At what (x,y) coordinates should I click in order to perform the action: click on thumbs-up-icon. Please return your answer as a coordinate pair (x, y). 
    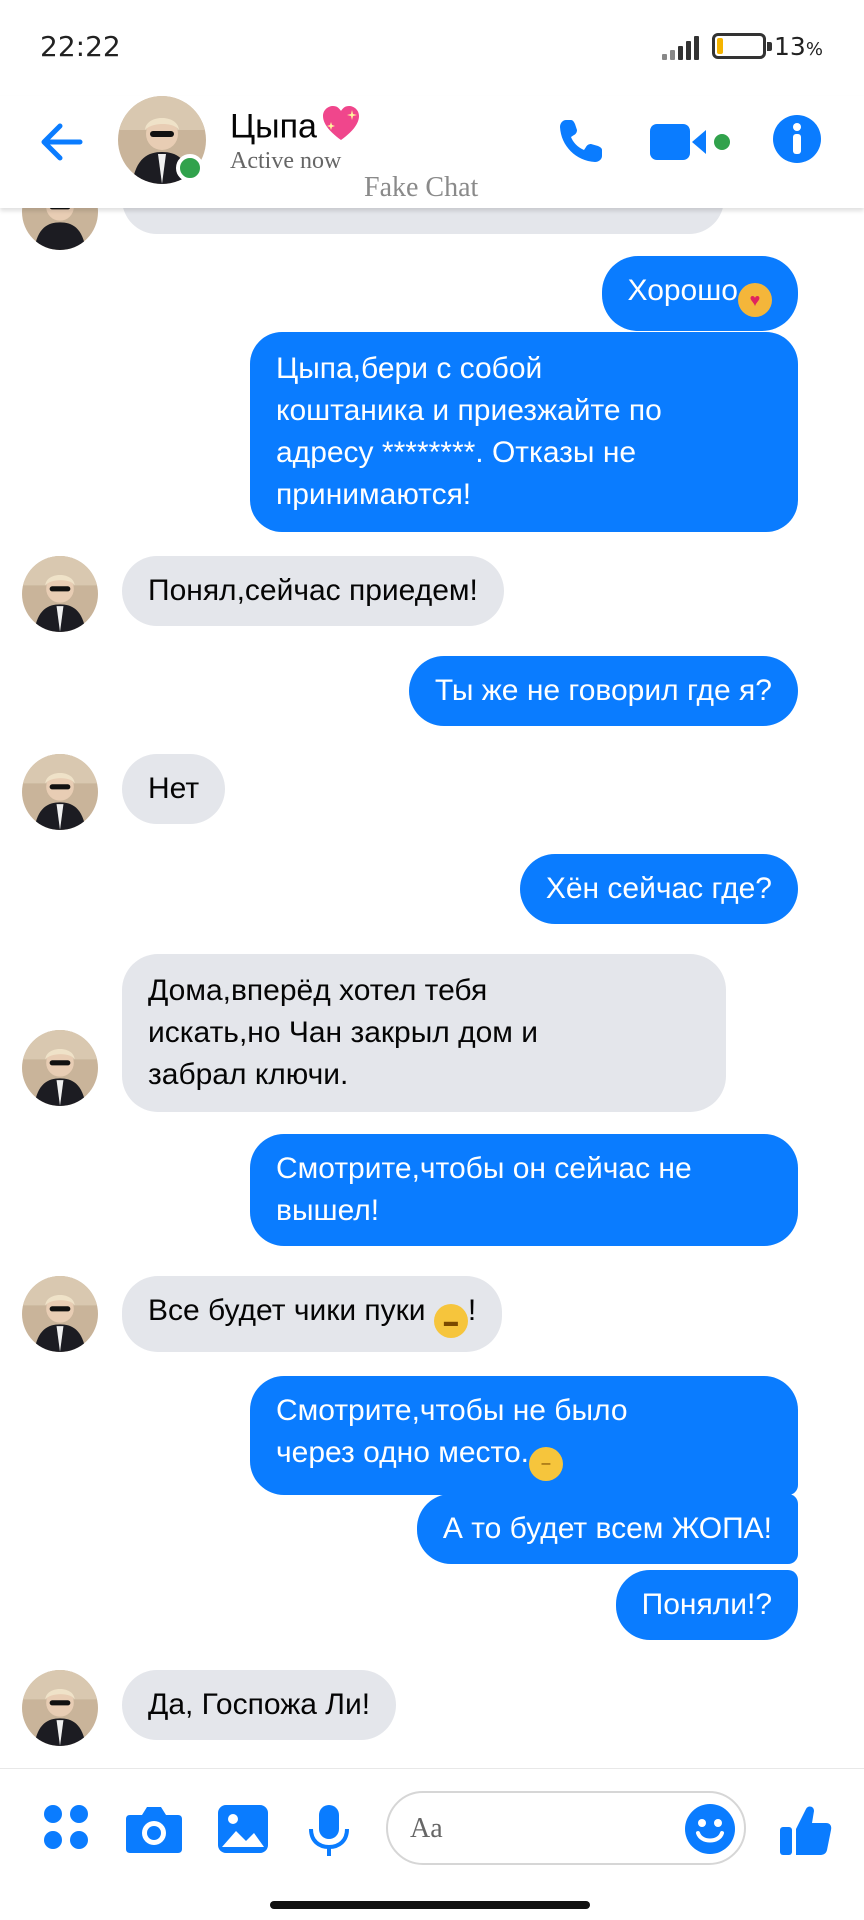
    Looking at the image, I should click on (806, 1830).